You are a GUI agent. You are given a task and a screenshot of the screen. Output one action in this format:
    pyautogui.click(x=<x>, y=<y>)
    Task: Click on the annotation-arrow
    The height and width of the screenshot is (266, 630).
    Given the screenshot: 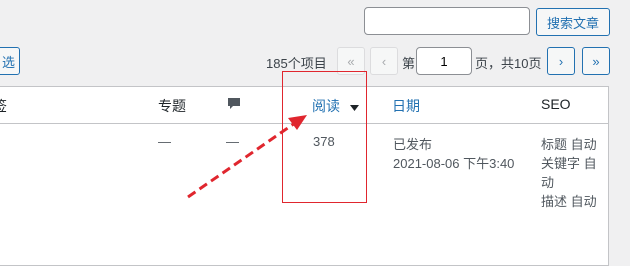 What is the action you would take?
    pyautogui.click(x=247, y=157)
    